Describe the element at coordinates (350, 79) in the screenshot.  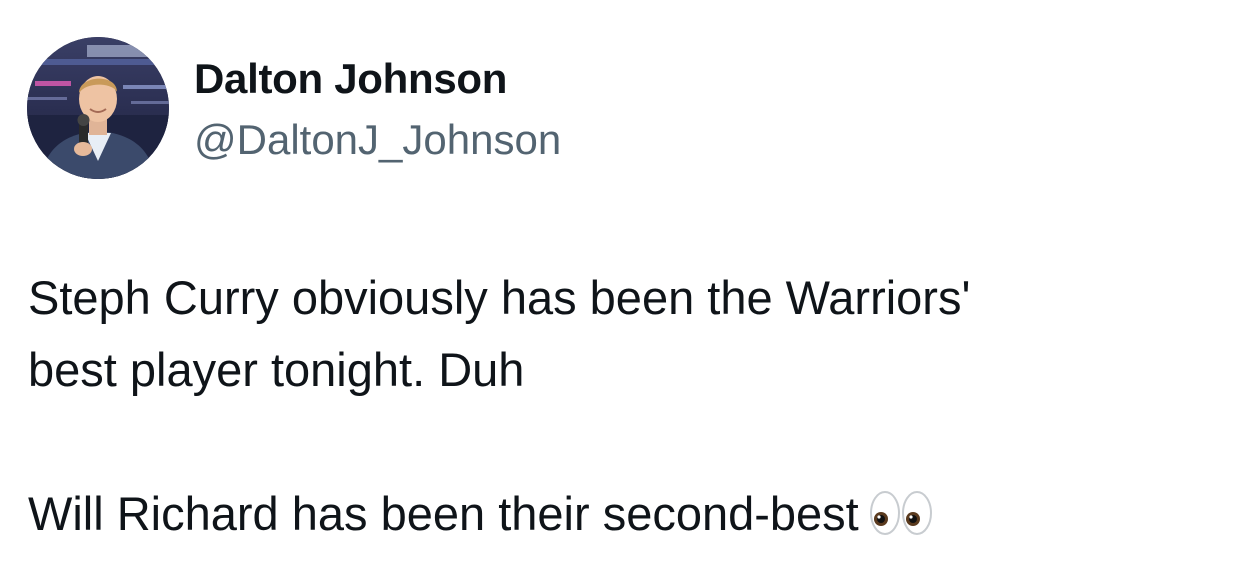
I see `author-display-name: Dalton Johnson` at that location.